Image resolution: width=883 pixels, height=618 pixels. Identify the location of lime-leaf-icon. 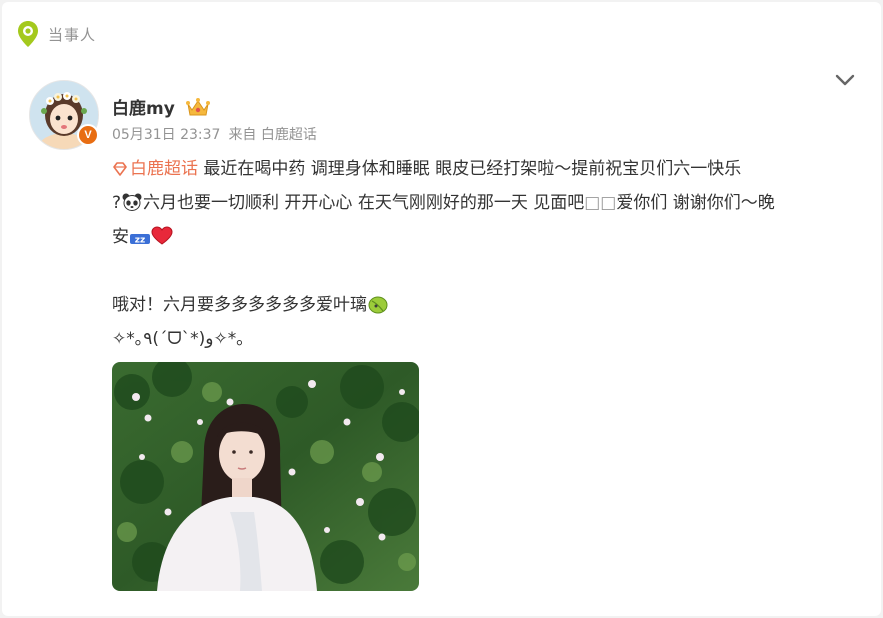
(378, 305).